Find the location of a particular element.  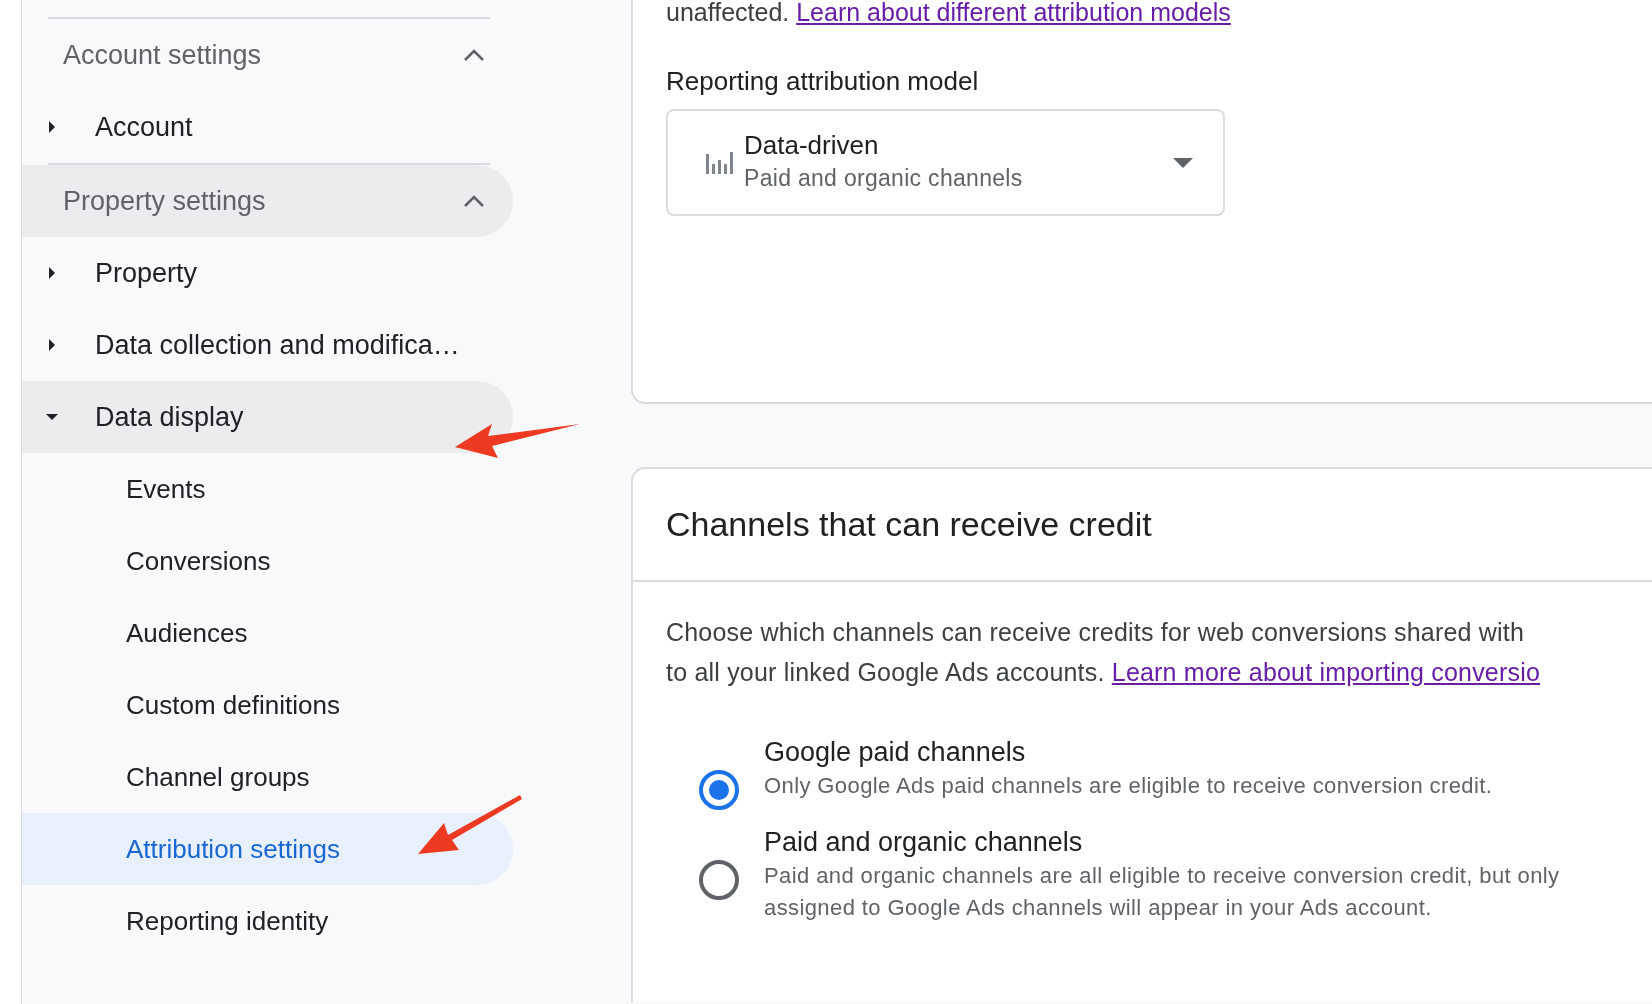

intro-text: unaffected. Learn about different attribution models is located at coordinates (949, 12).